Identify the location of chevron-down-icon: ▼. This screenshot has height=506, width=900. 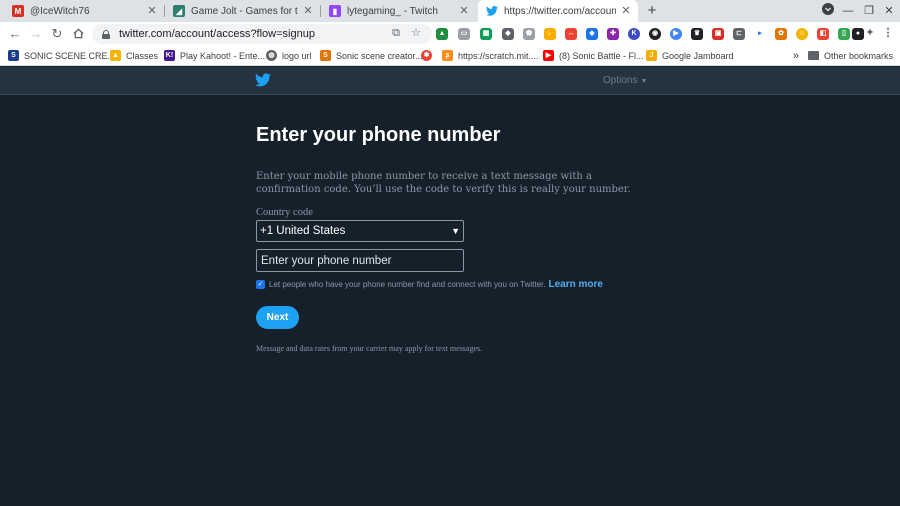
(455, 231).